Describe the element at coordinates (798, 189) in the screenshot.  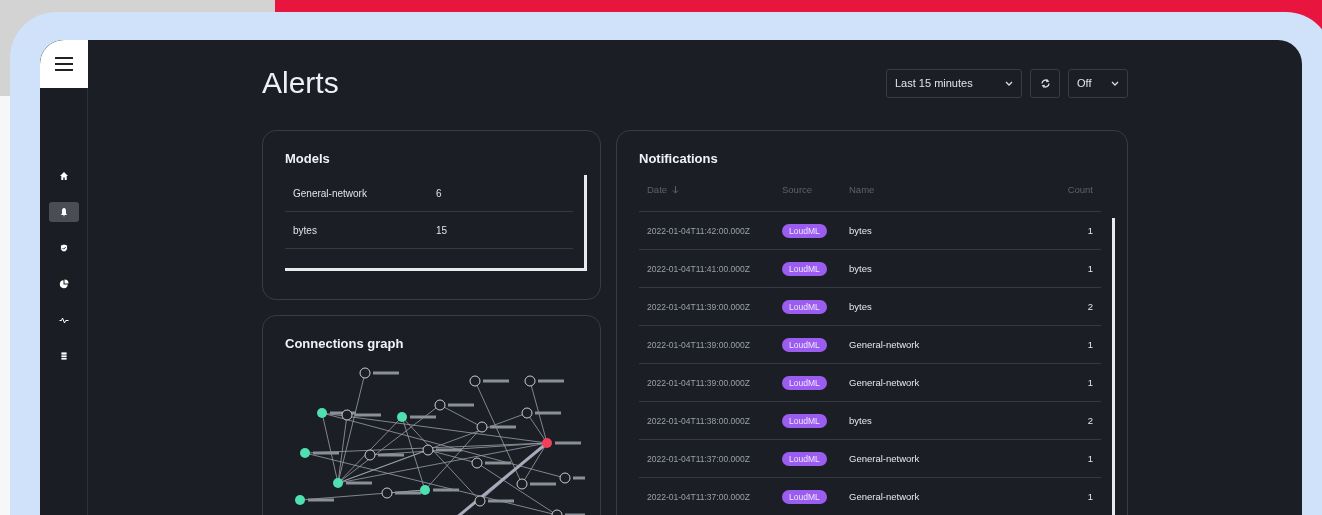
I see `column-header: Source` at that location.